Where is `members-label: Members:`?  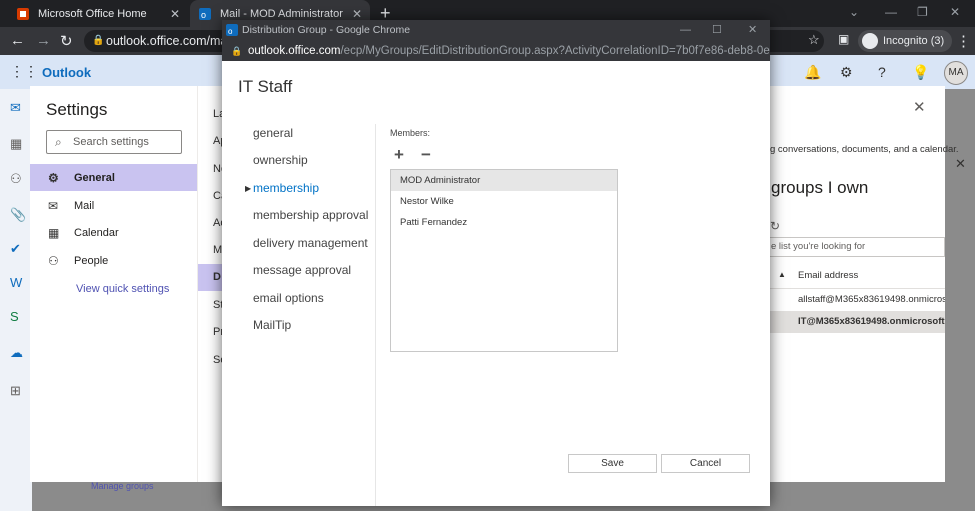 members-label: Members: is located at coordinates (410, 133).